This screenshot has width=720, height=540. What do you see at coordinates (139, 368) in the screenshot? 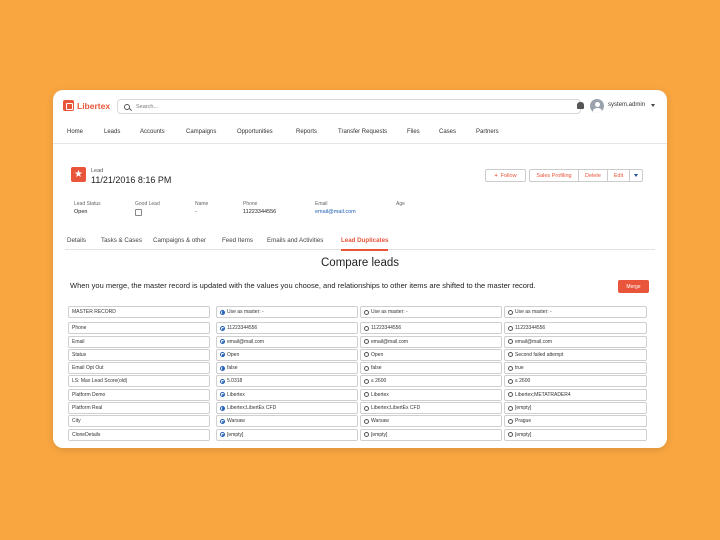
I see `field-label: Email Opt Out` at bounding box center [139, 368].